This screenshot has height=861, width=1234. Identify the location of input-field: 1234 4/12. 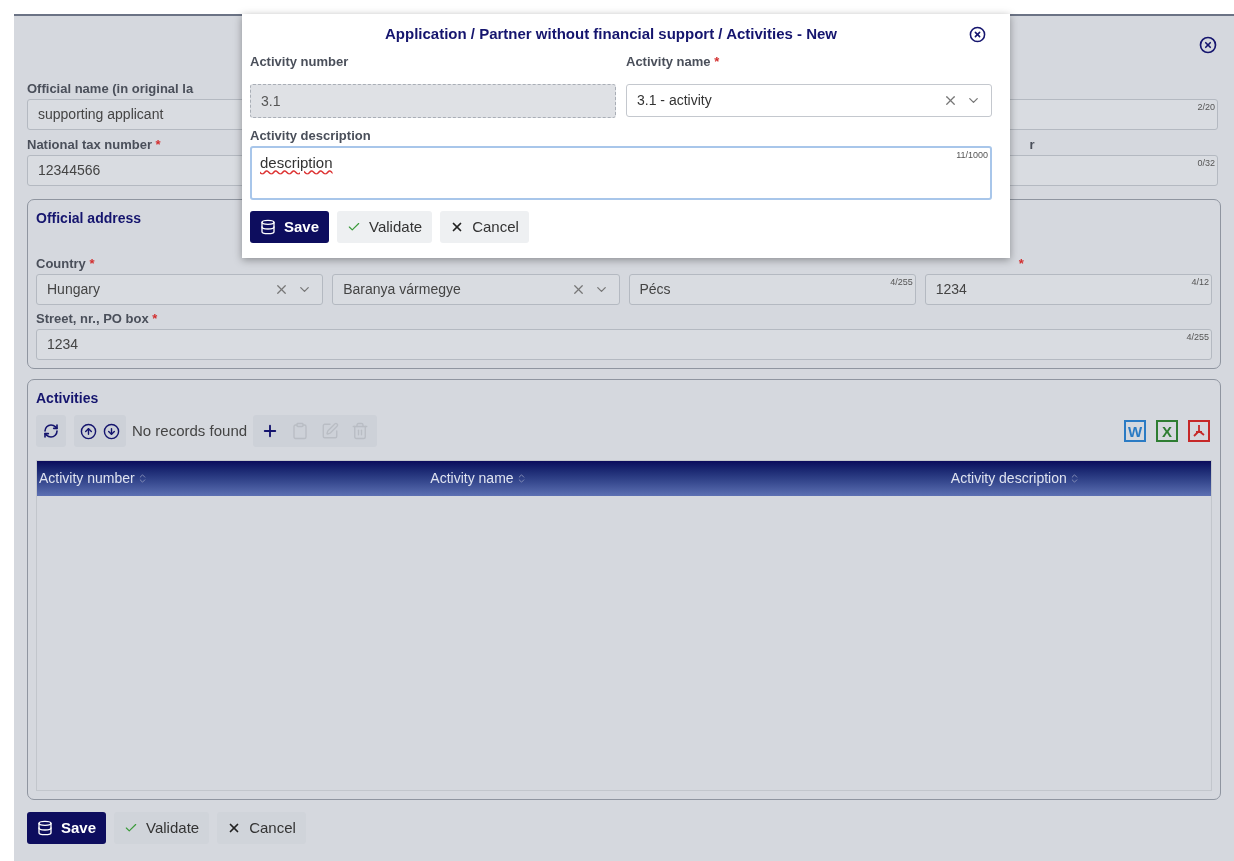
(1068, 289).